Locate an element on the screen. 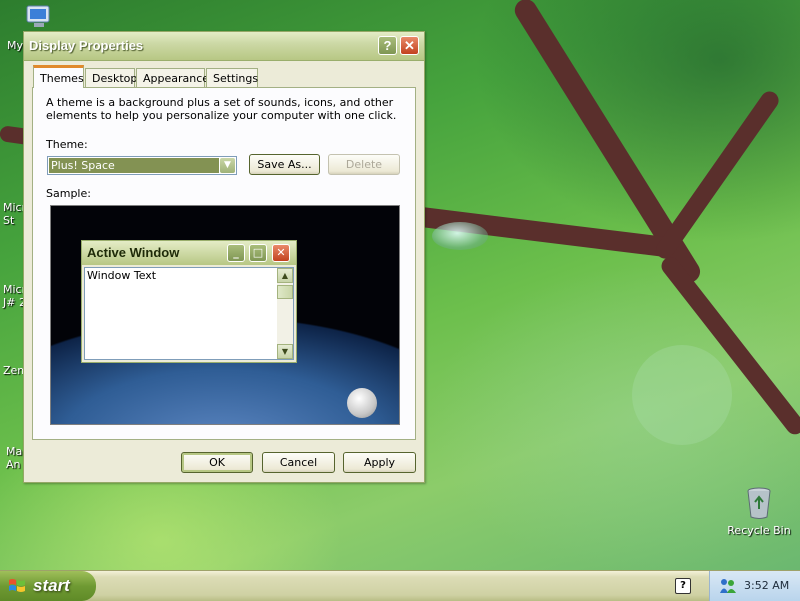  ok-button: OK is located at coordinates (217, 462).